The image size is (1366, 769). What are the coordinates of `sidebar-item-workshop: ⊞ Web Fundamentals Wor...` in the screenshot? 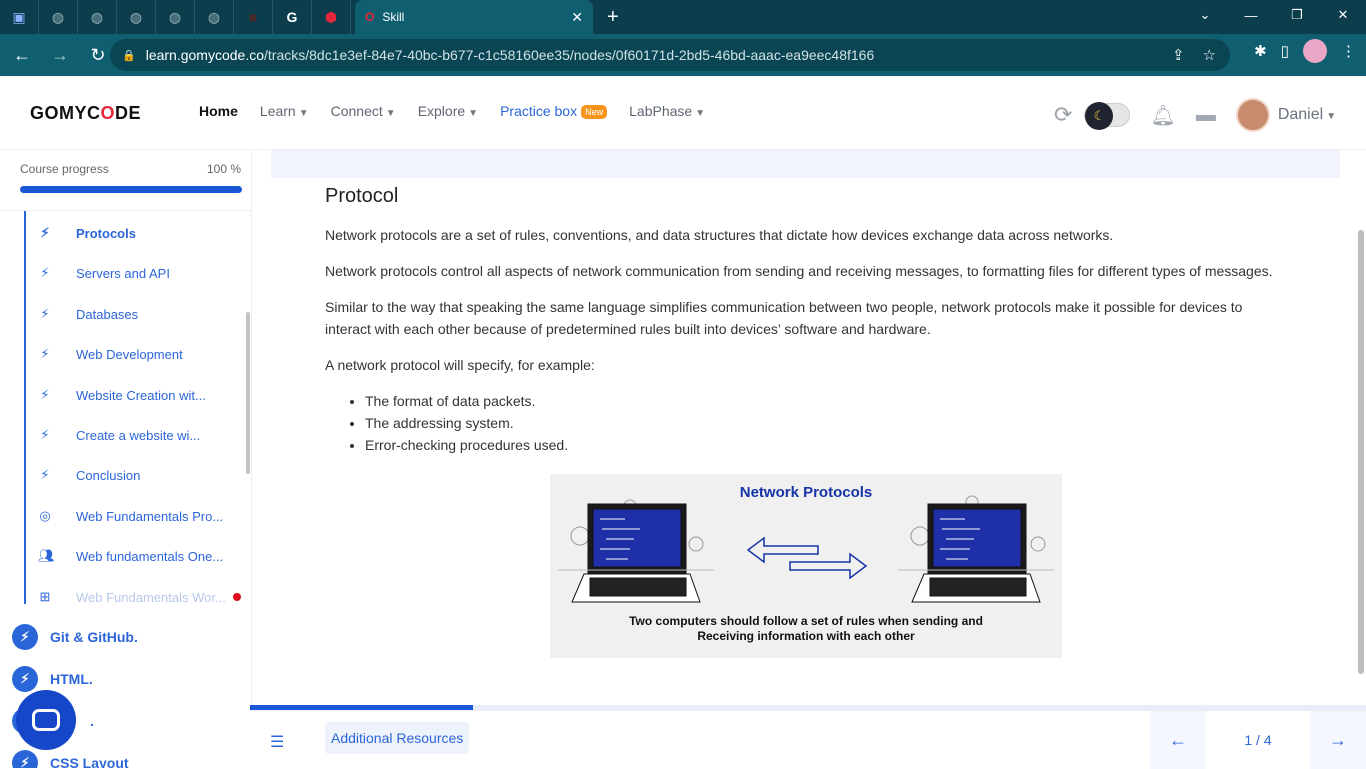 It's located at (139, 597).